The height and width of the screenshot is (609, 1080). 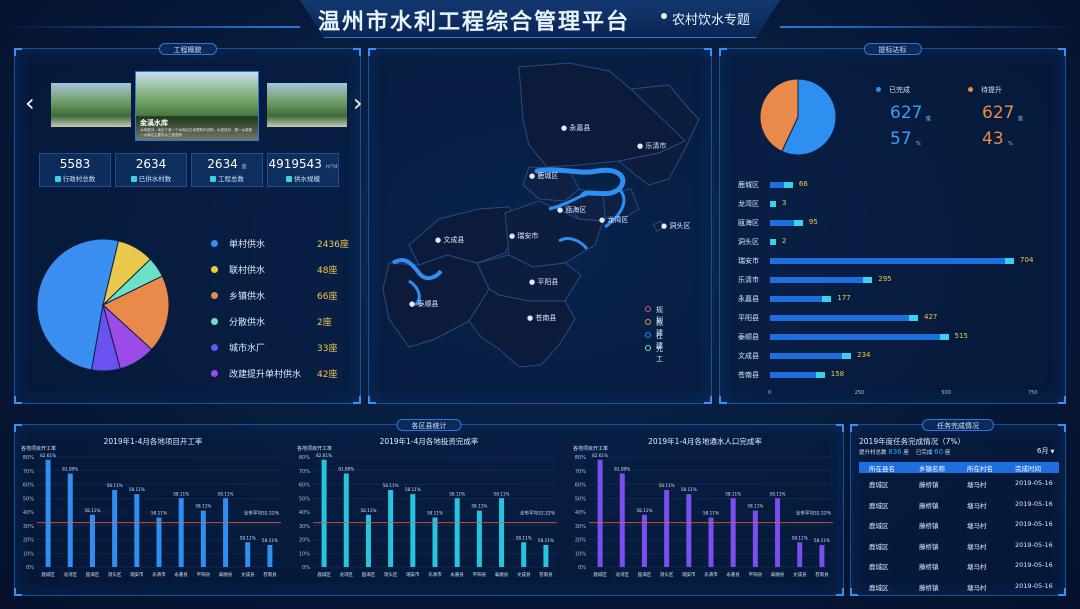 What do you see at coordinates (524, 574) in the screenshot?
I see `x-tick-label: 文成县` at bounding box center [524, 574].